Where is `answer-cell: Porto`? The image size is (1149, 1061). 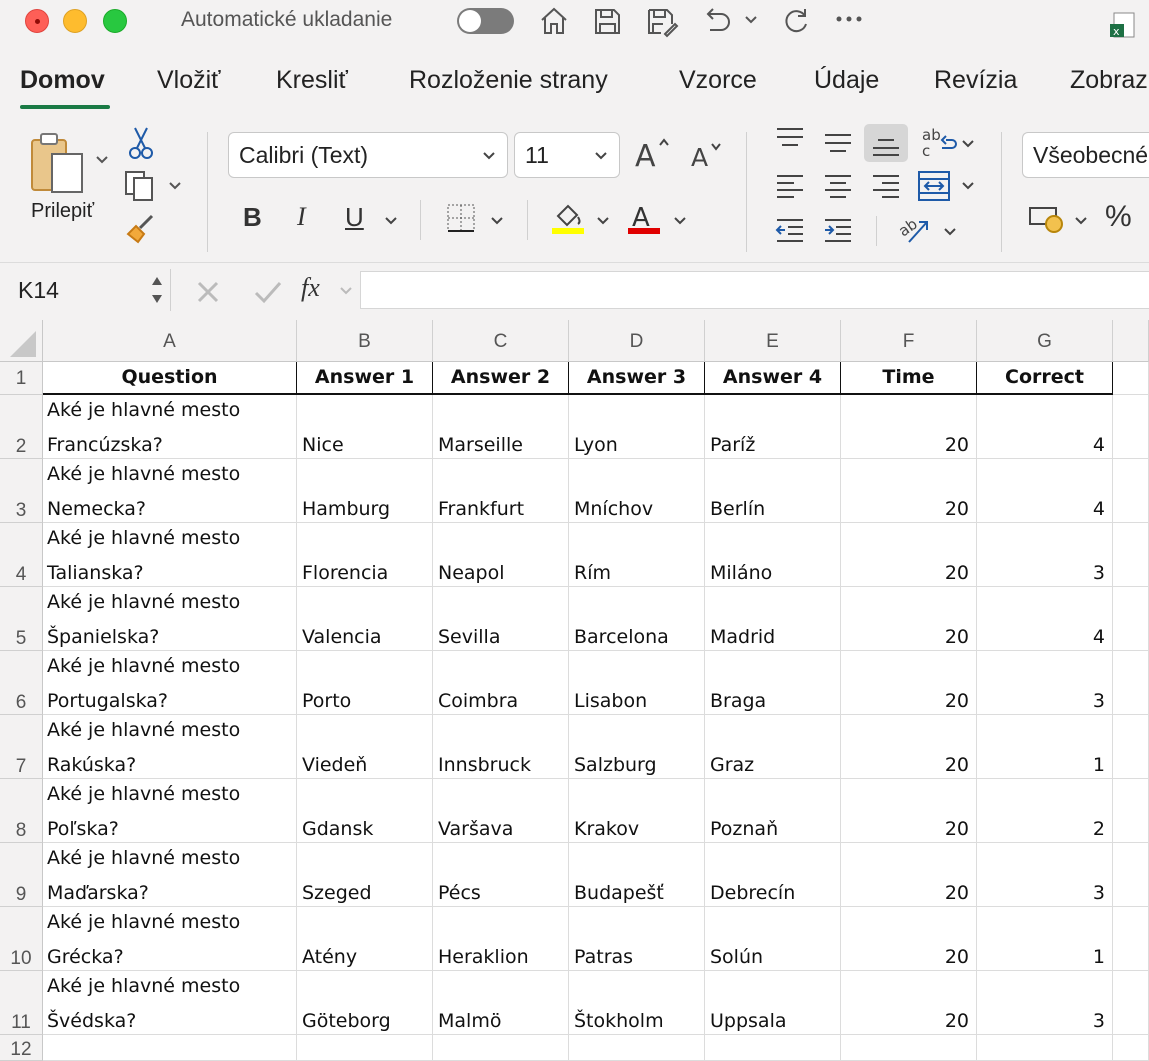
answer-cell: Porto is located at coordinates (365, 683).